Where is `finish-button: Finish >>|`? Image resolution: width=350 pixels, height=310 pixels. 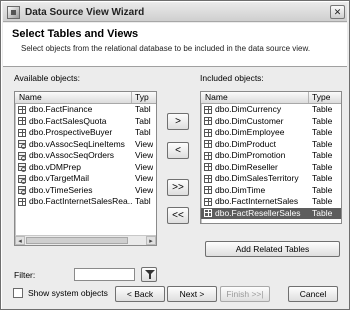
finish-button: Finish >>| is located at coordinates (245, 294).